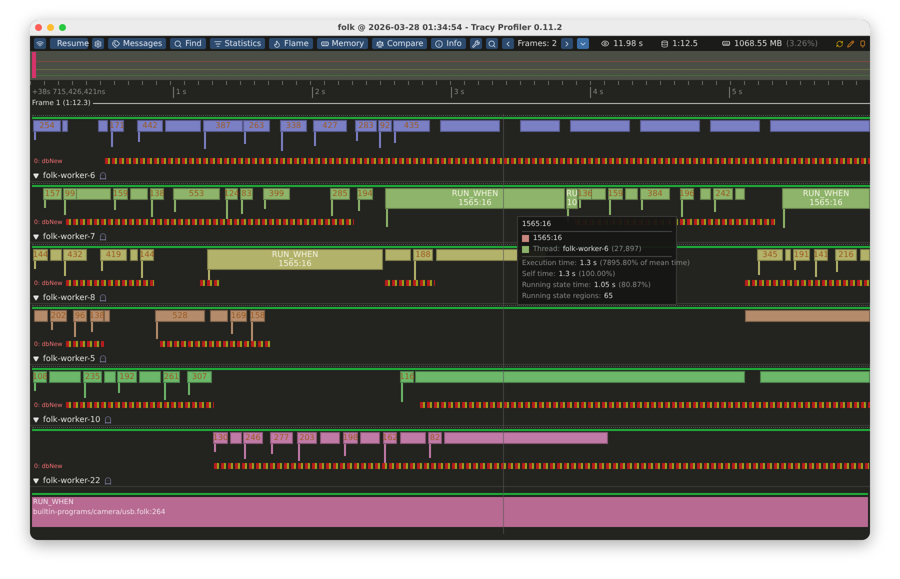  I want to click on zone-block: 338, so click(293, 126).